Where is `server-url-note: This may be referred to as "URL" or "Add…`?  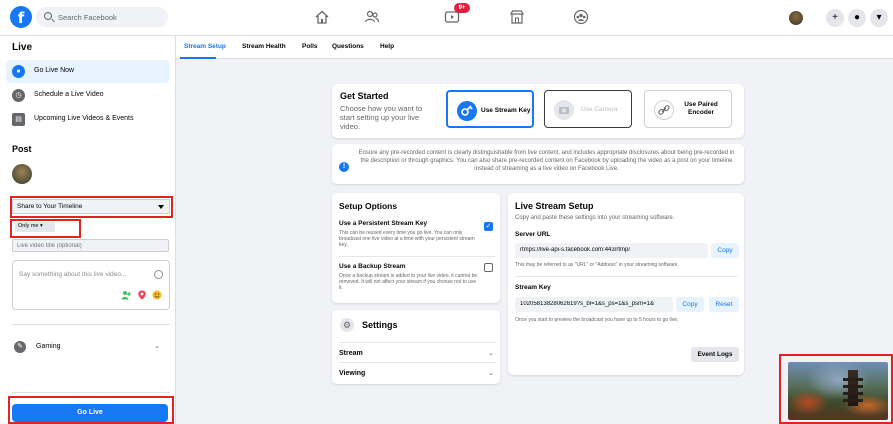 server-url-note: This may be referred to as "URL" or "Add… is located at coordinates (597, 265).